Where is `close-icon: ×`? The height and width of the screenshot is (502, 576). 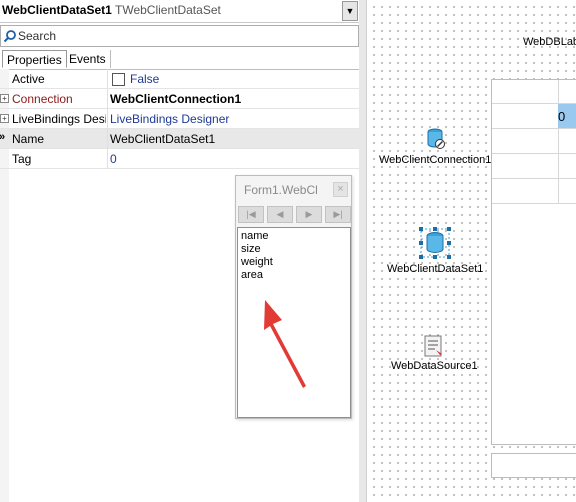 close-icon: × is located at coordinates (340, 189).